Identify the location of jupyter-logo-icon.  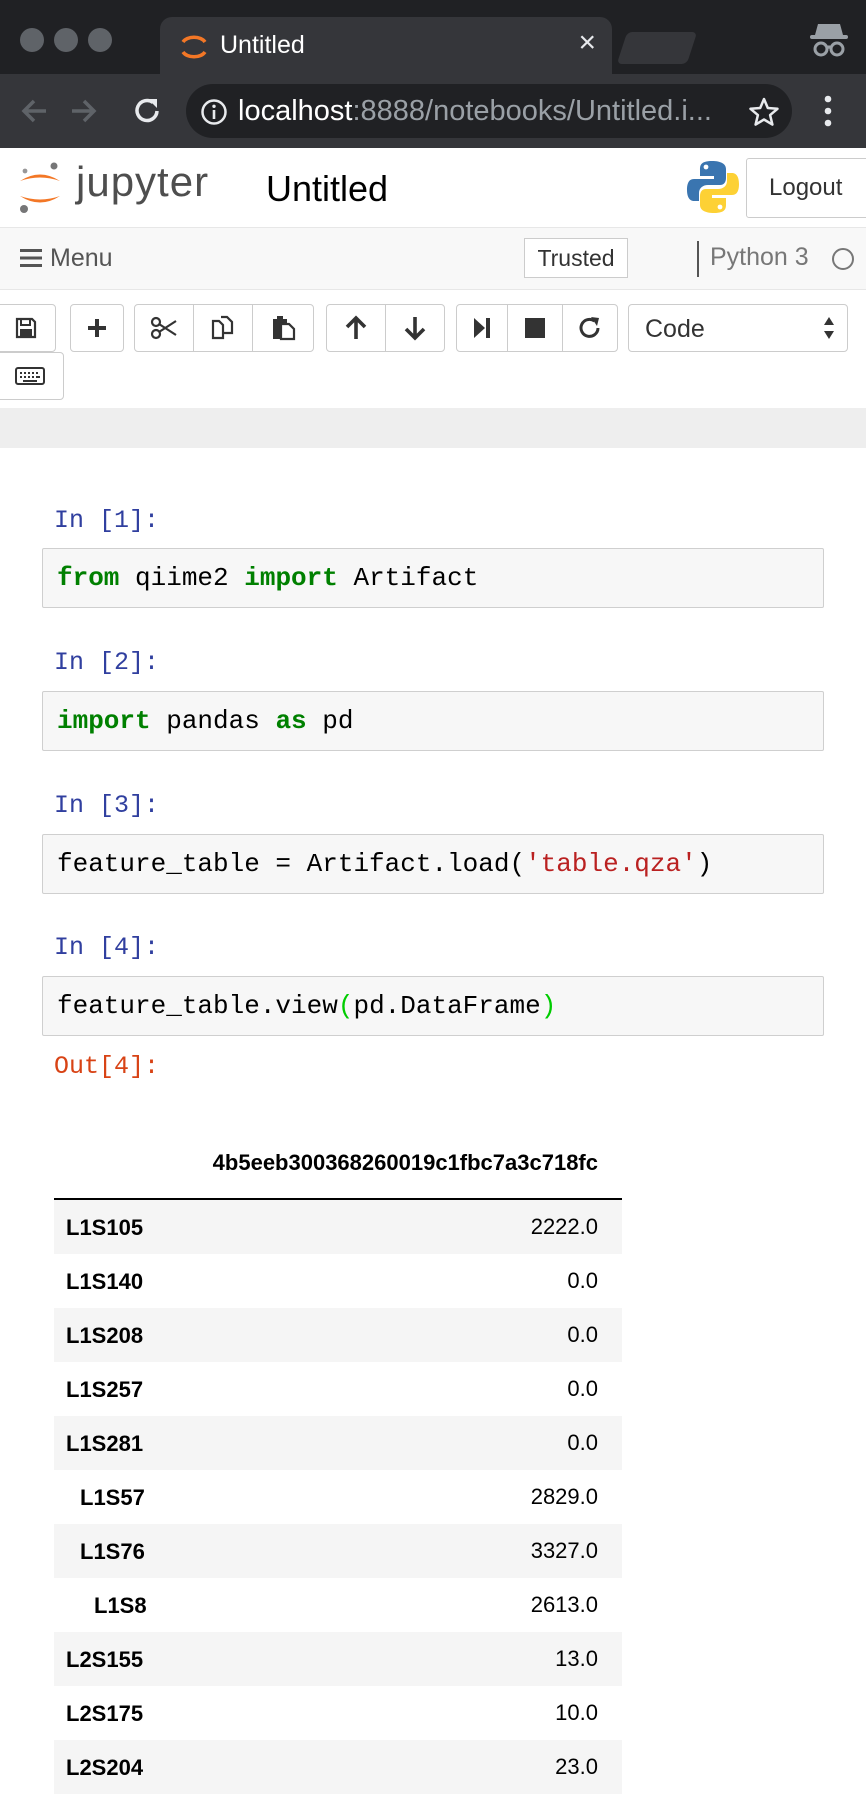
(40, 188).